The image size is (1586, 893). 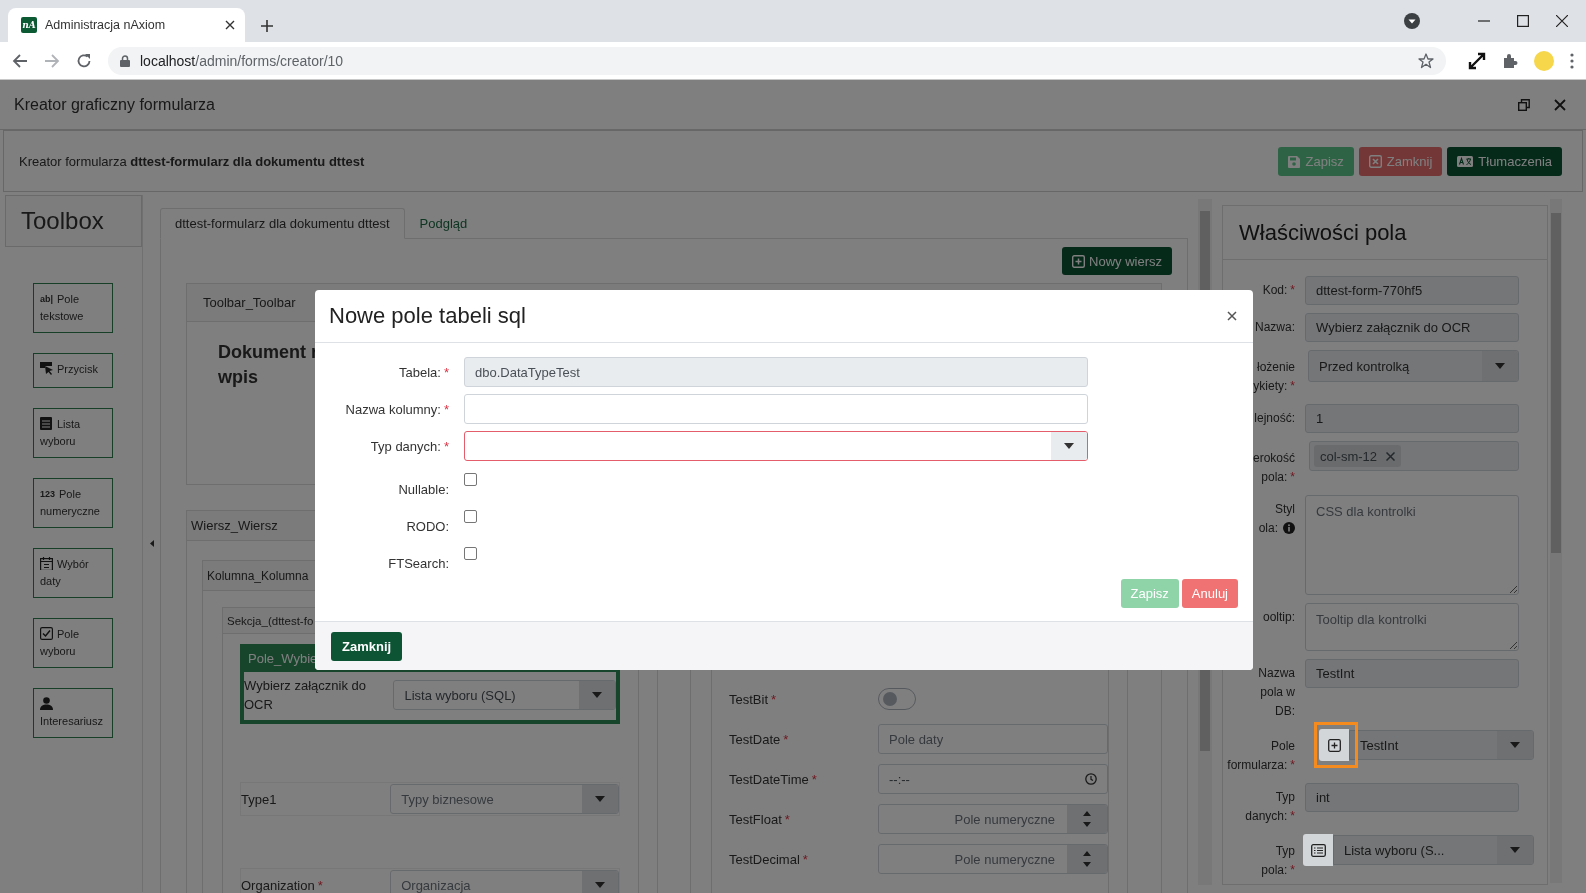 I want to click on field-label: TestDecimal *, so click(x=769, y=859).